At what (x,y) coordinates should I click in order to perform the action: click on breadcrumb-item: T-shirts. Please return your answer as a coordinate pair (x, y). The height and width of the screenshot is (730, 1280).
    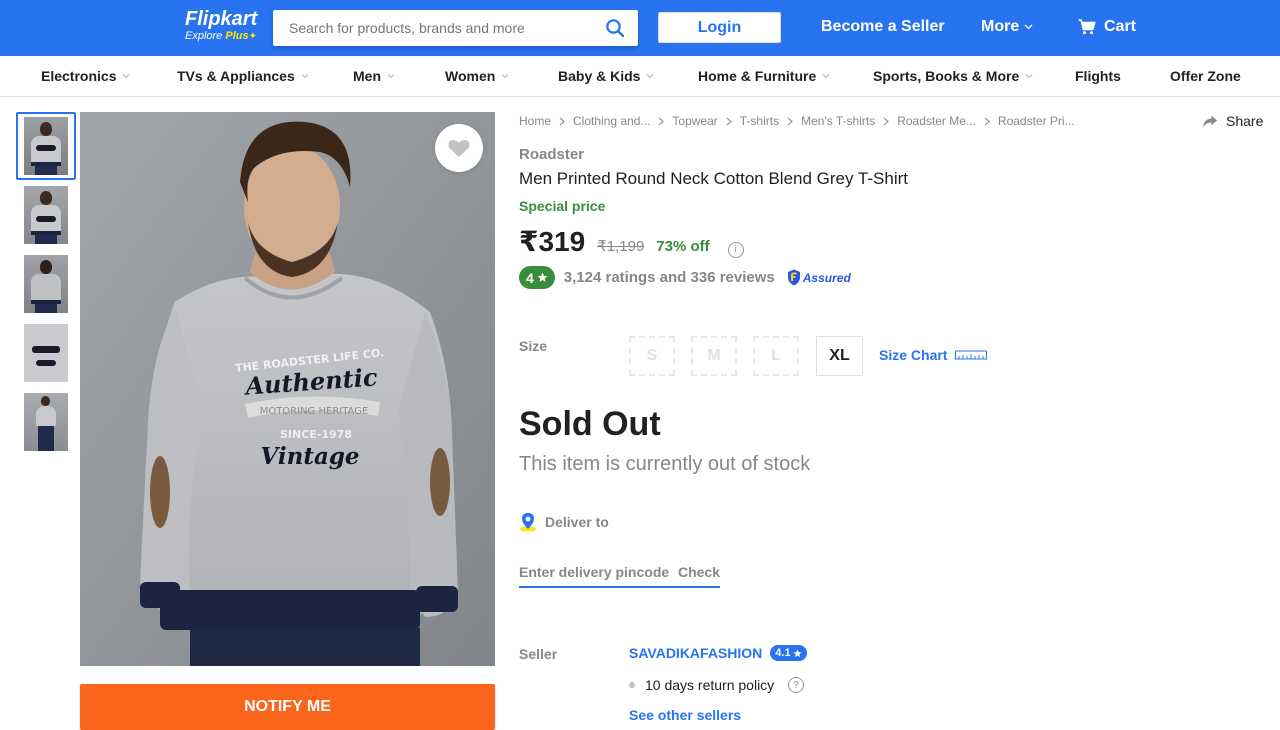
    Looking at the image, I should click on (759, 121).